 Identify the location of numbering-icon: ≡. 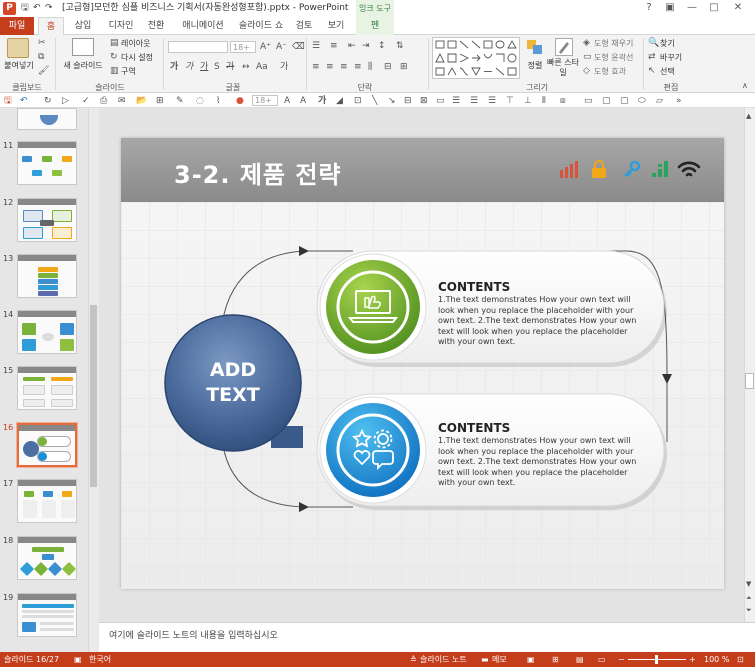
(334, 46).